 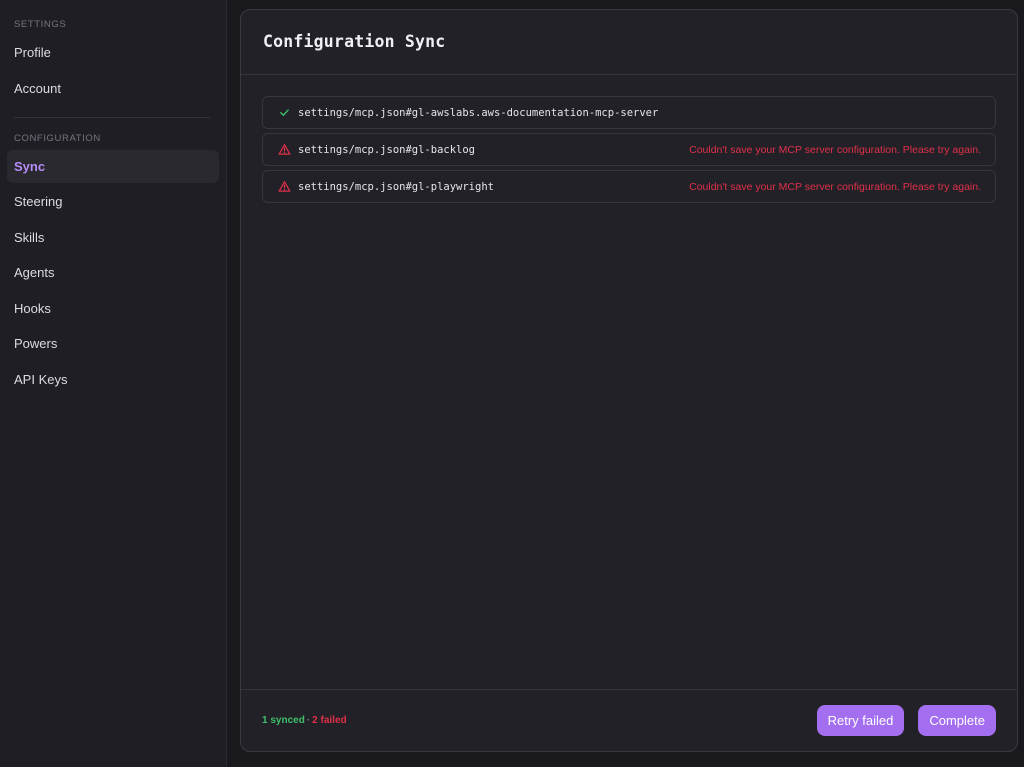 I want to click on failed-count: 2 failed, so click(x=329, y=720).